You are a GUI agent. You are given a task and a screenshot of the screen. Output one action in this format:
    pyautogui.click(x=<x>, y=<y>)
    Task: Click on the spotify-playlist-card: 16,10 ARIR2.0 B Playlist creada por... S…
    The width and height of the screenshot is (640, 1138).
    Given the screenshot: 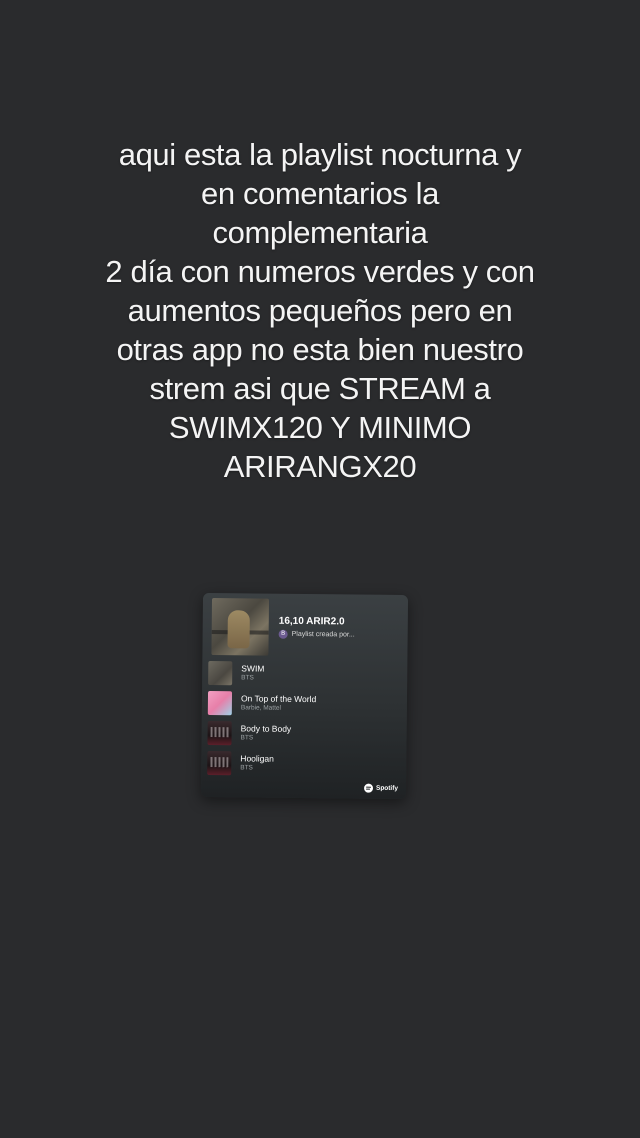 What is the action you would take?
    pyautogui.click(x=304, y=696)
    